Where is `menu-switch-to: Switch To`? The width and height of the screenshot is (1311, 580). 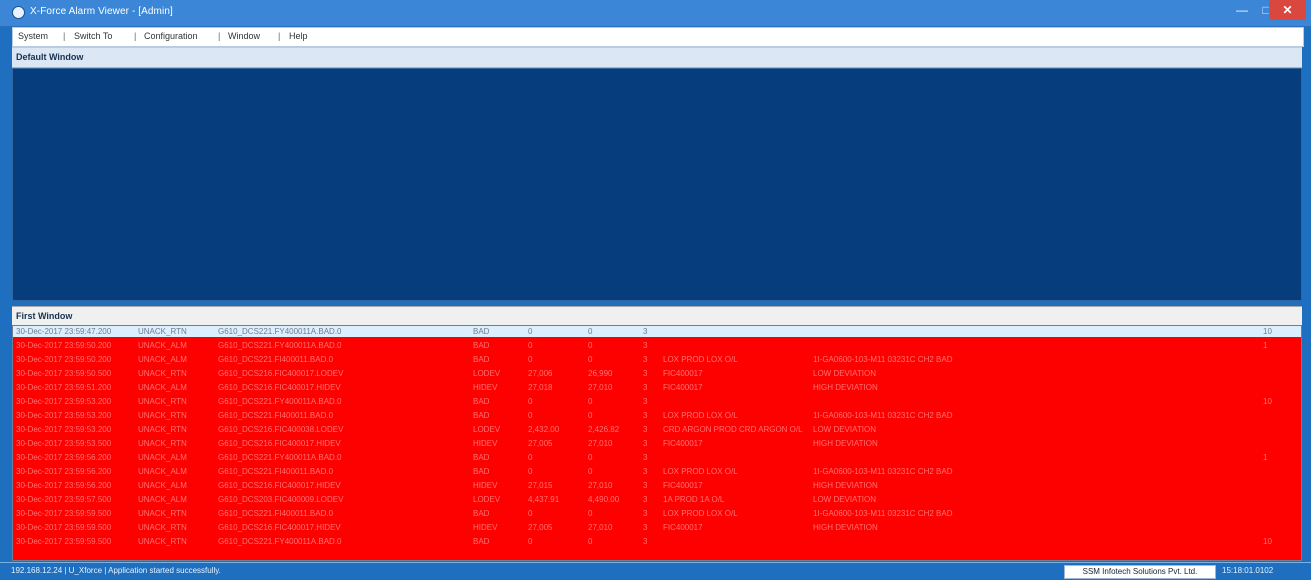
menu-switch-to: Switch To is located at coordinates (93, 36).